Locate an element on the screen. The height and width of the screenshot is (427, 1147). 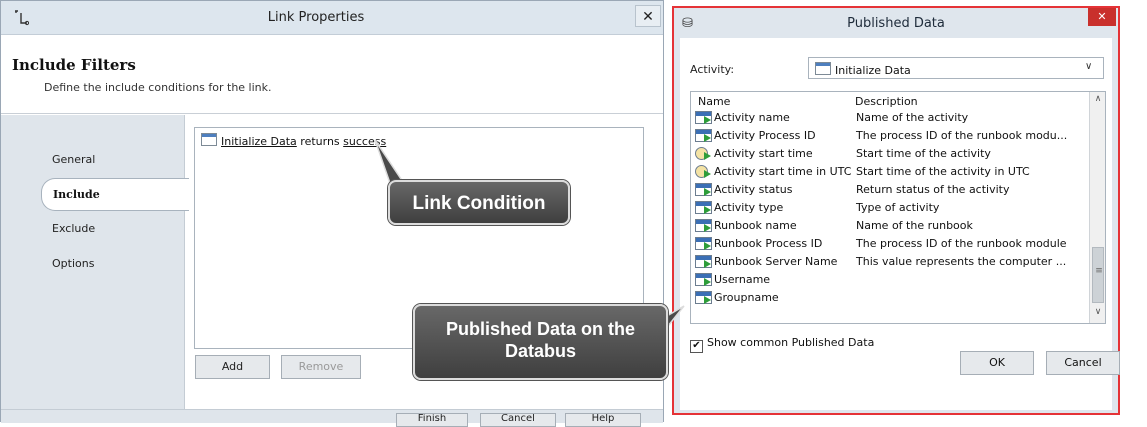
chevron-down-icon: ∨ is located at coordinates (1088, 66).